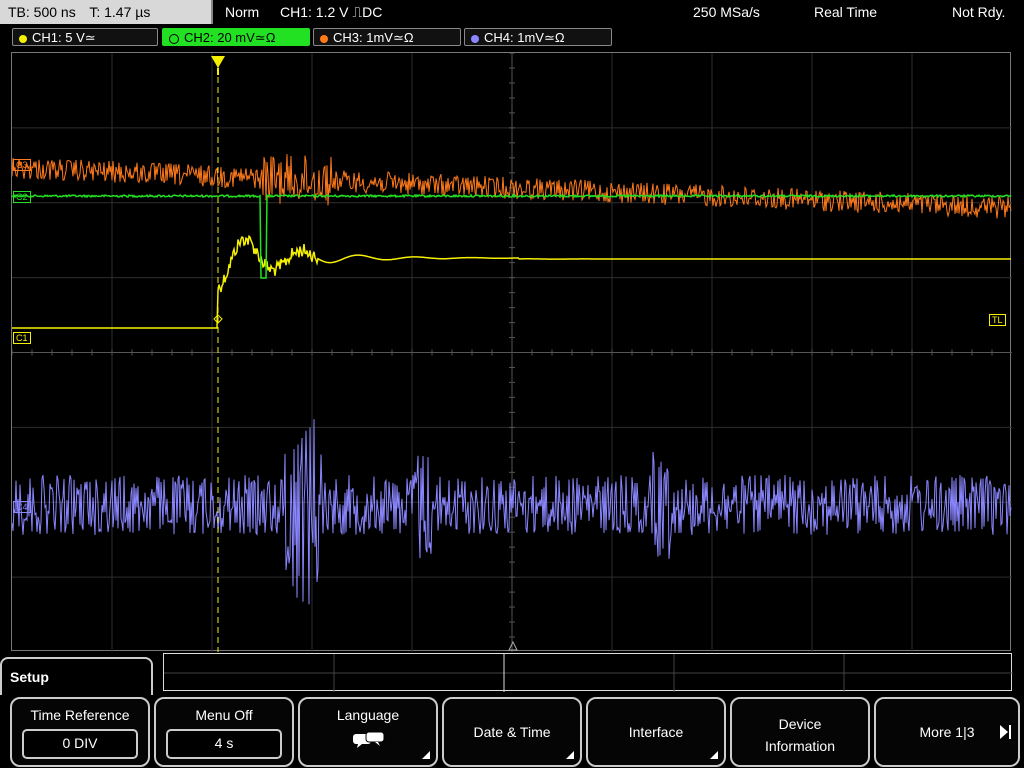 Image resolution: width=1024 pixels, height=768 pixels. Describe the element at coordinates (513, 645) in the screenshot. I see `time-reference-icon` at that location.